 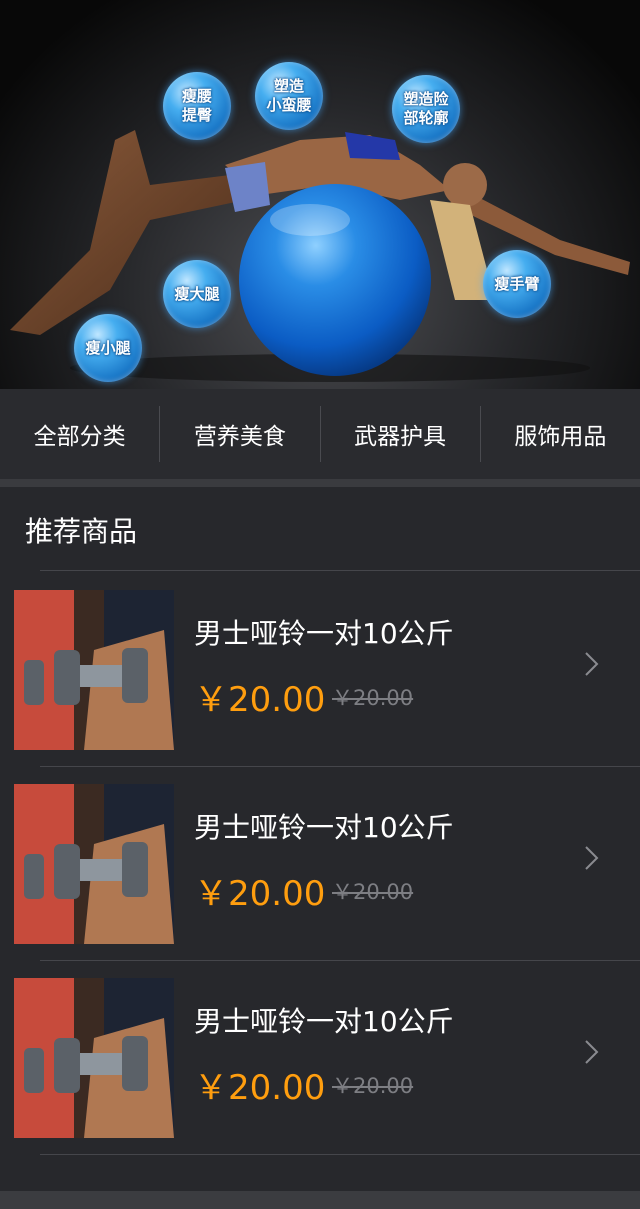 I want to click on category-bar: 全部分类 营养美食 武器护具 服饰用品, so click(x=320, y=434).